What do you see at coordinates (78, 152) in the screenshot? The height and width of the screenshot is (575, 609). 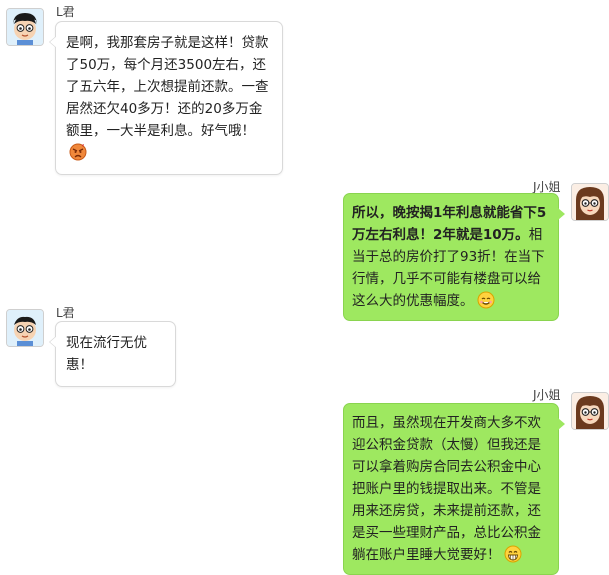 I see `angry-face-icon` at bounding box center [78, 152].